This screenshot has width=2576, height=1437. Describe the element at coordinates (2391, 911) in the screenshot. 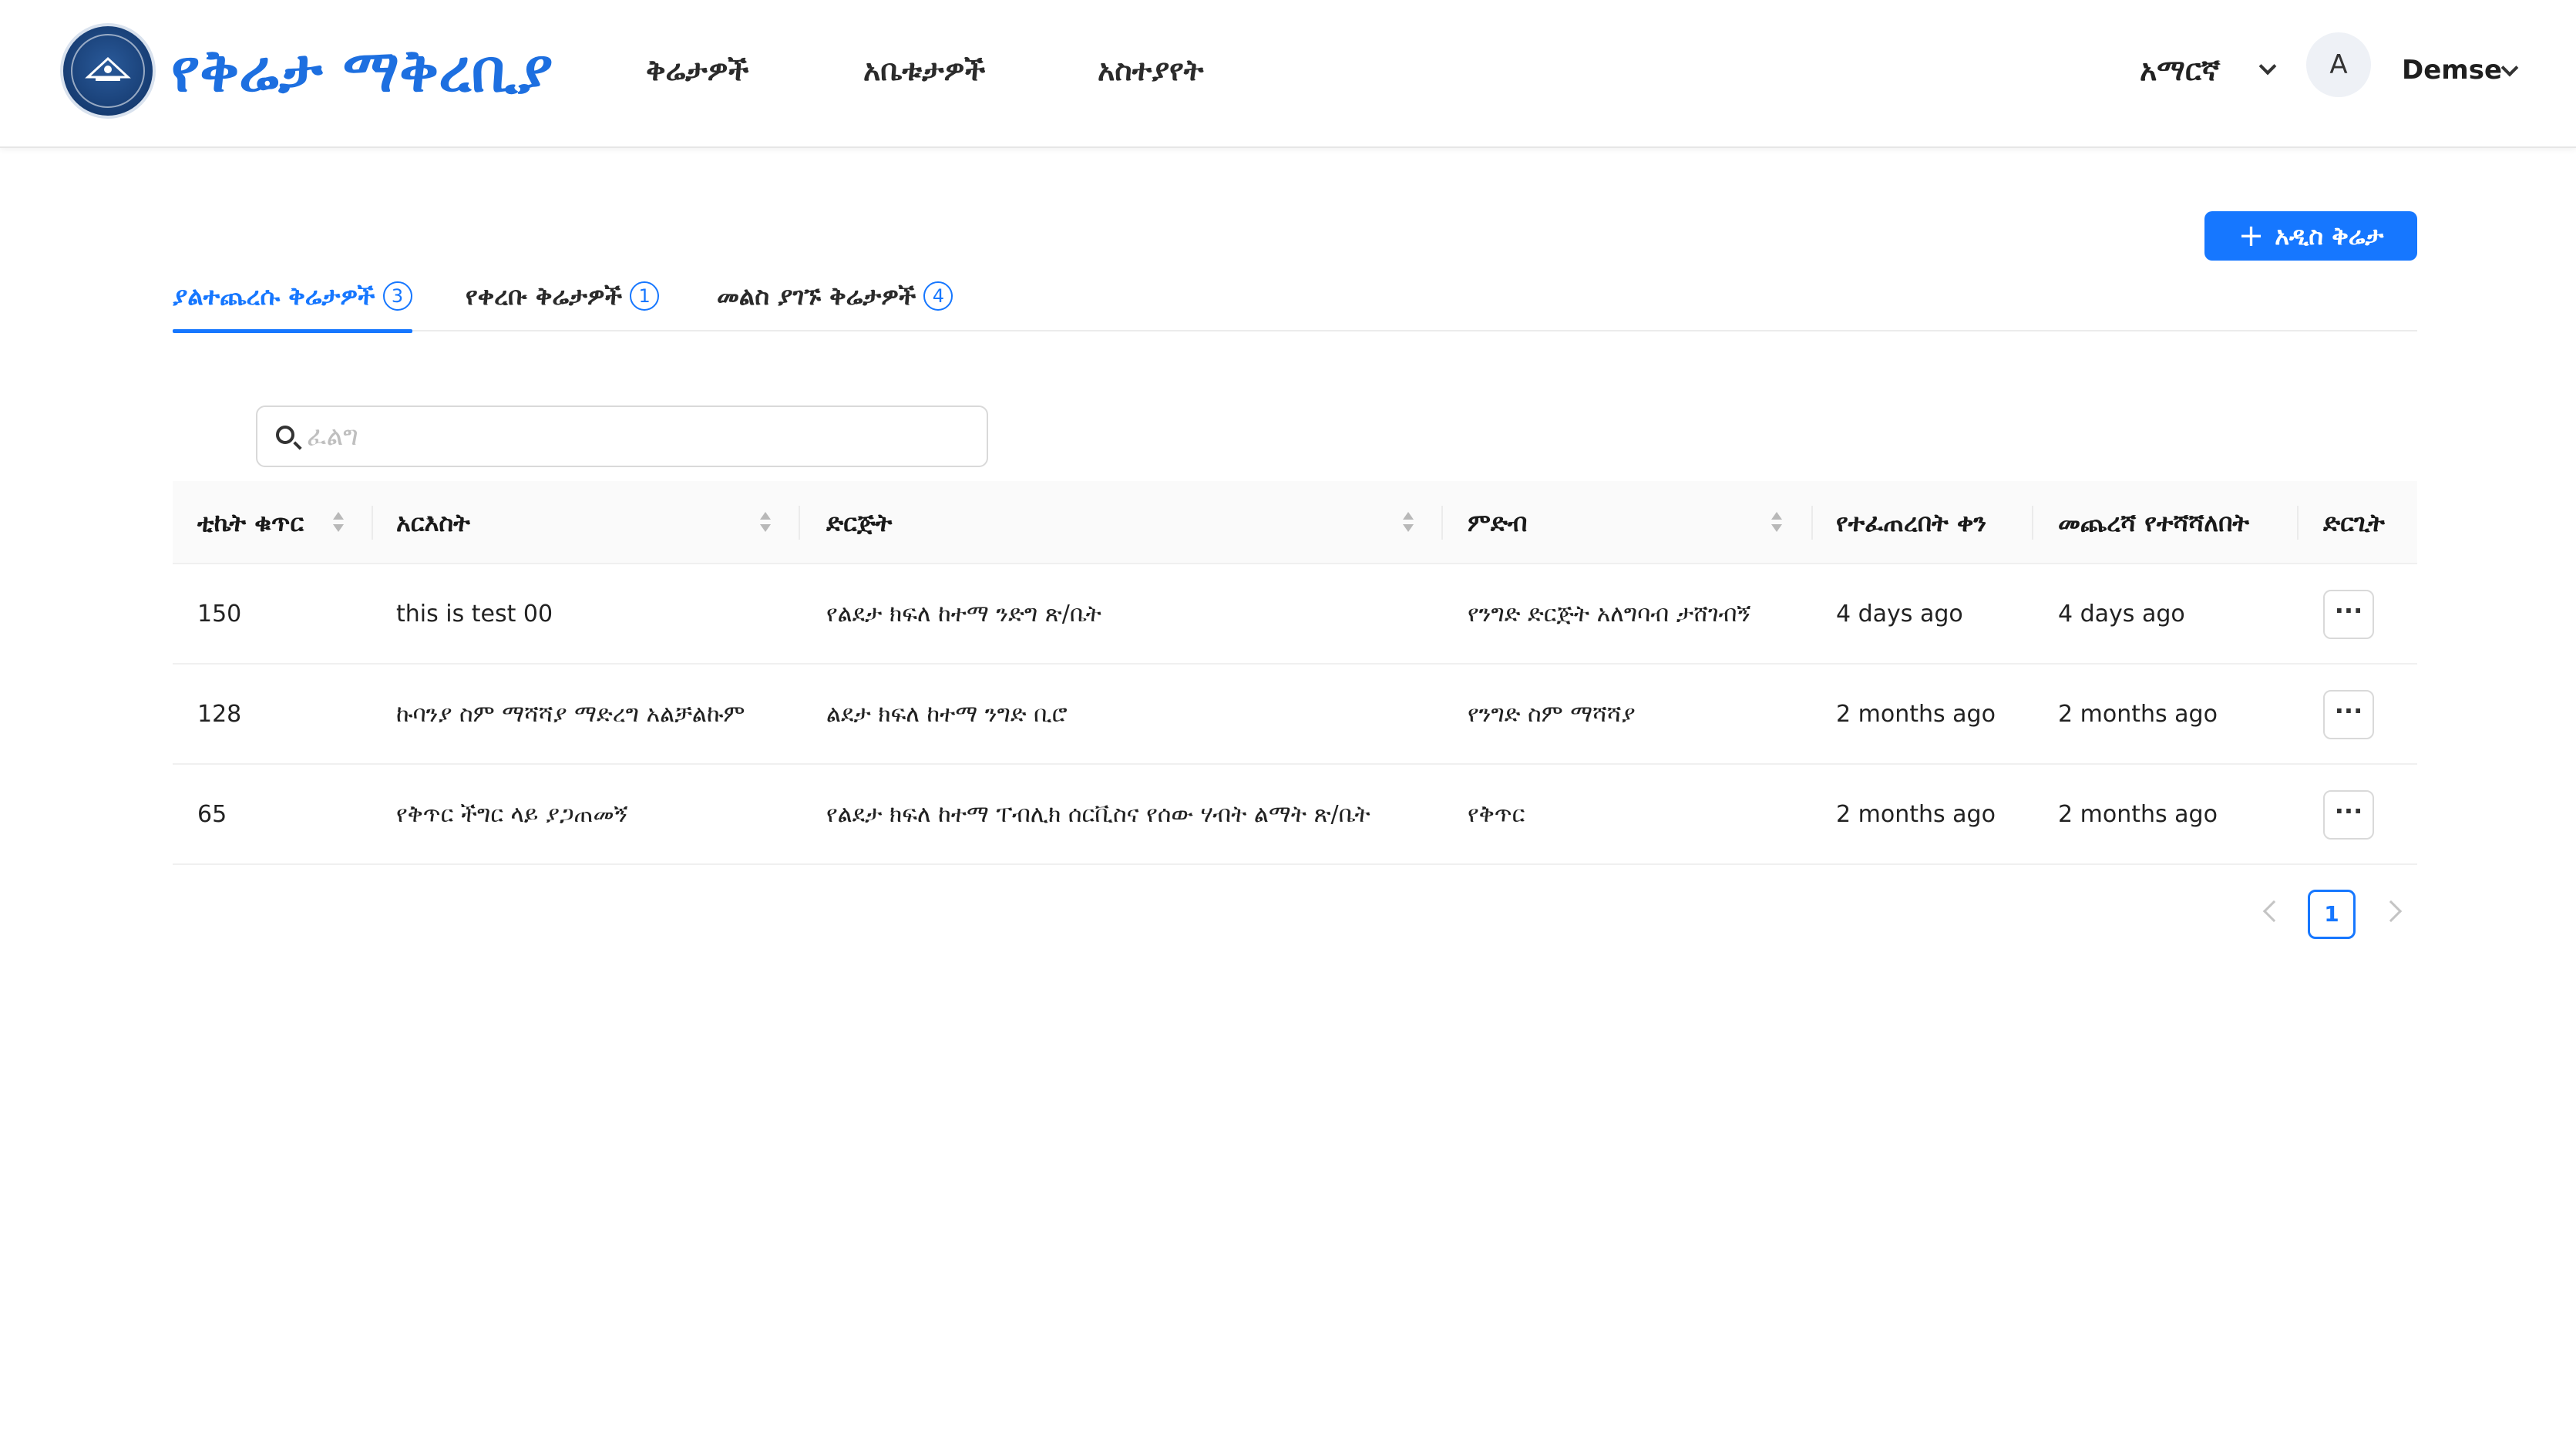

I see `pagination-next-icon` at that location.